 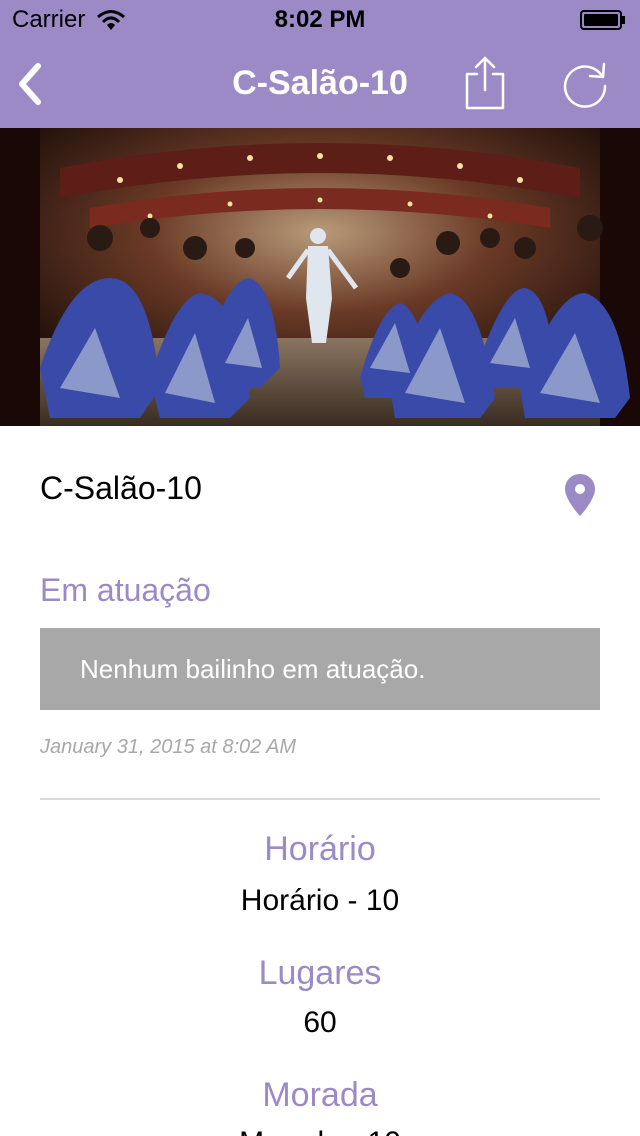 I want to click on info-value-horario: Horário - 10, so click(x=320, y=900).